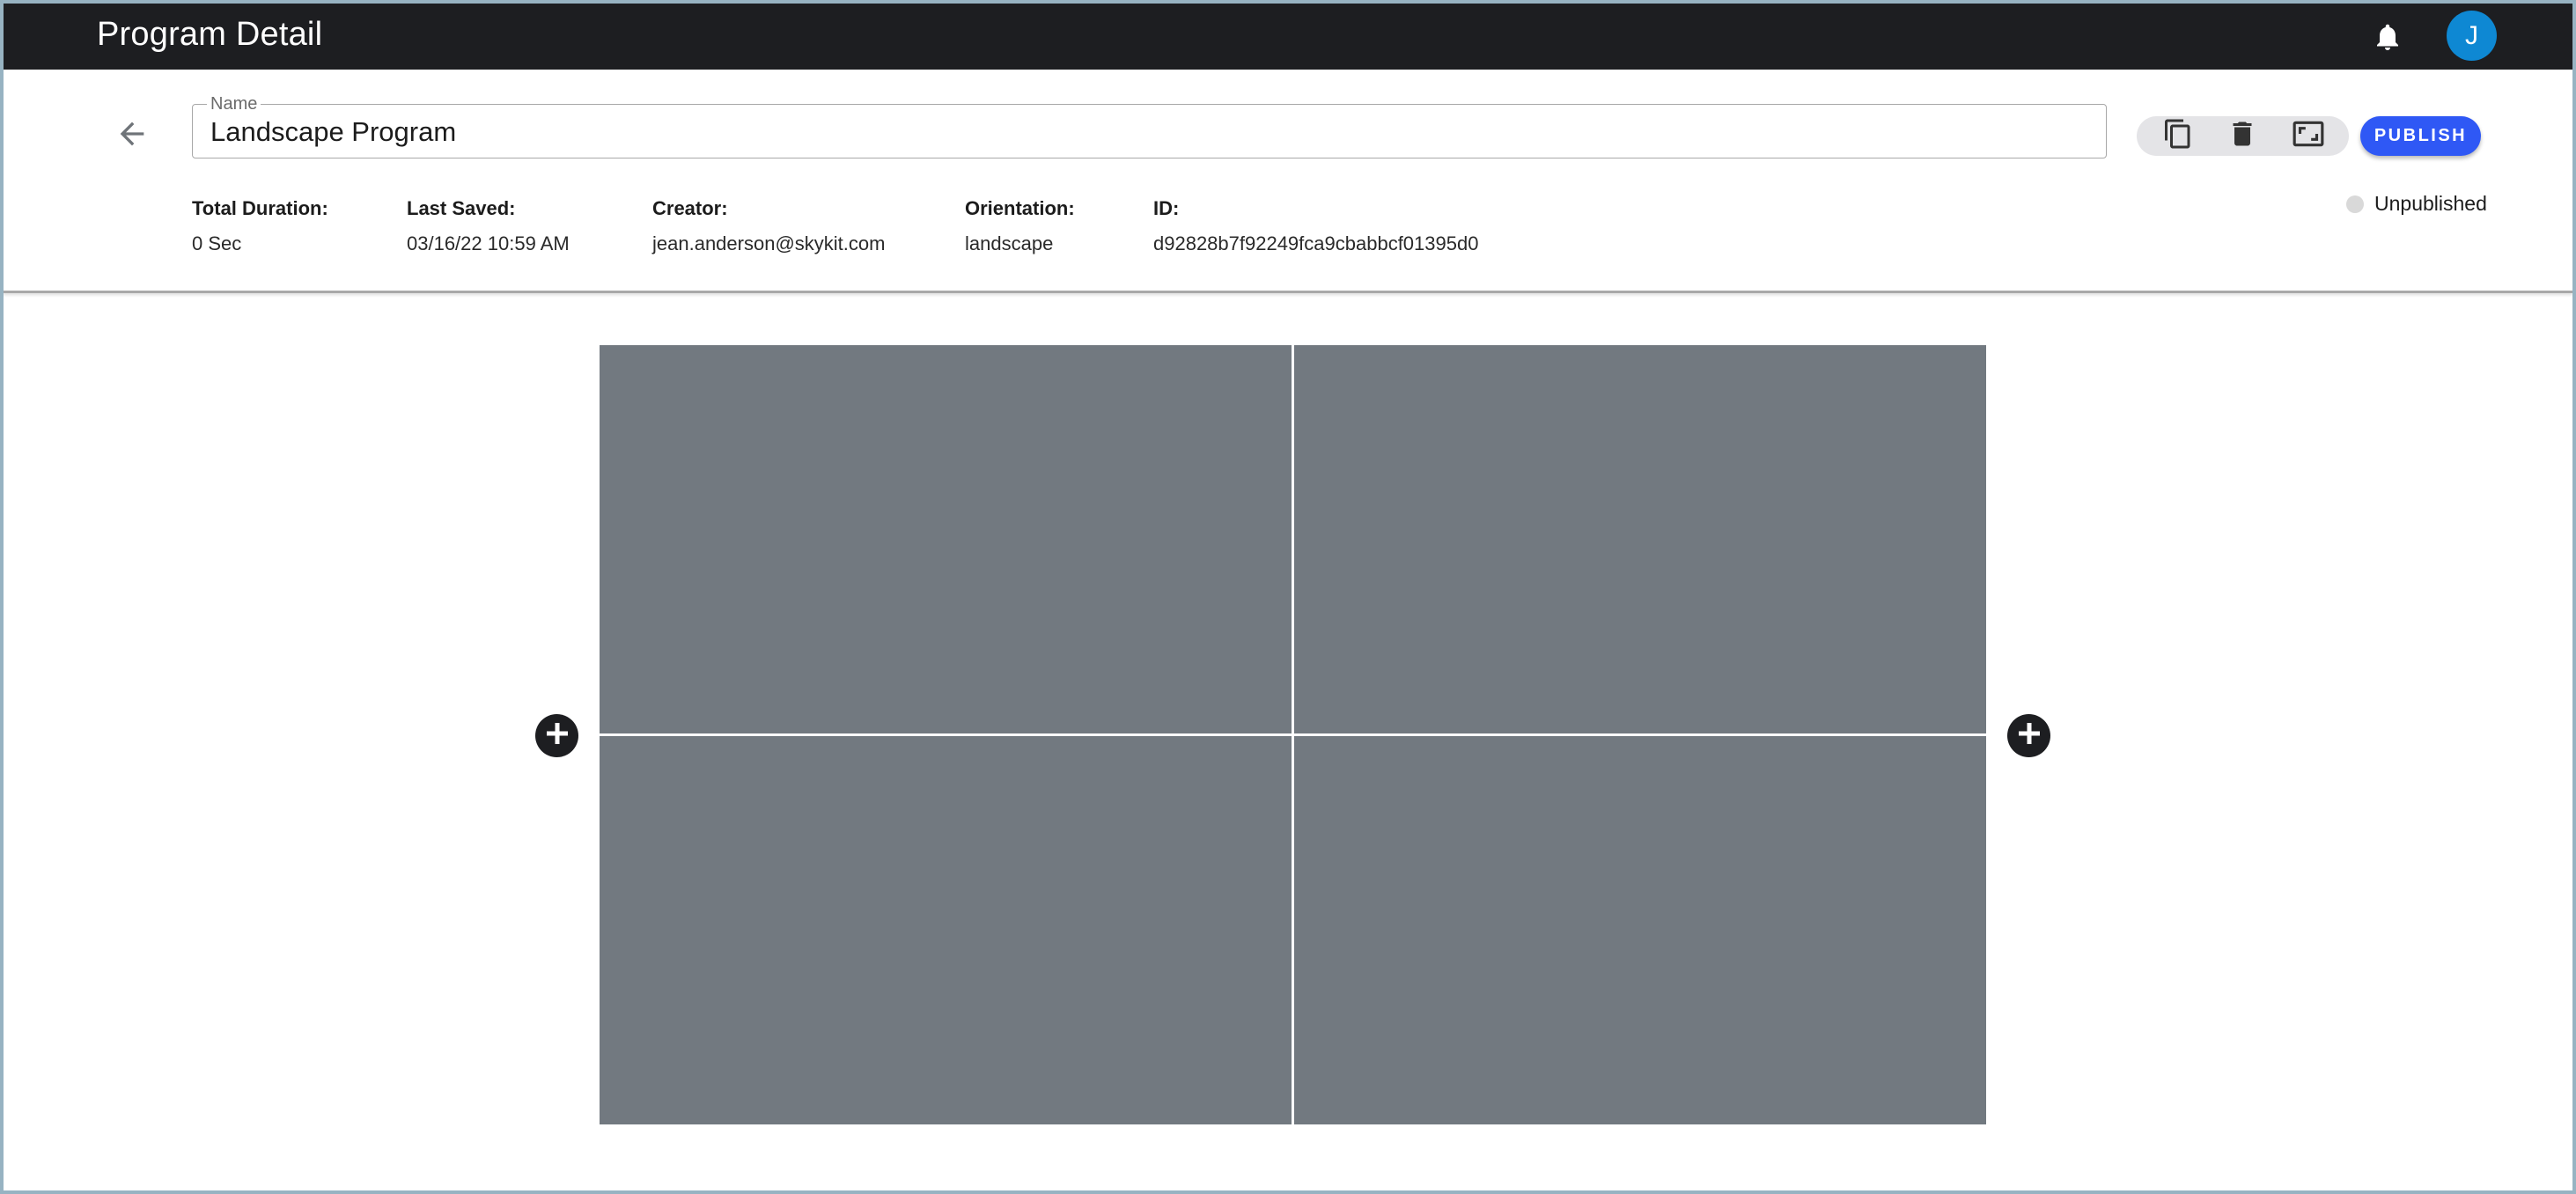 This screenshot has width=2576, height=1194. What do you see at coordinates (1166, 208) in the screenshot?
I see `meta-label: ID:` at bounding box center [1166, 208].